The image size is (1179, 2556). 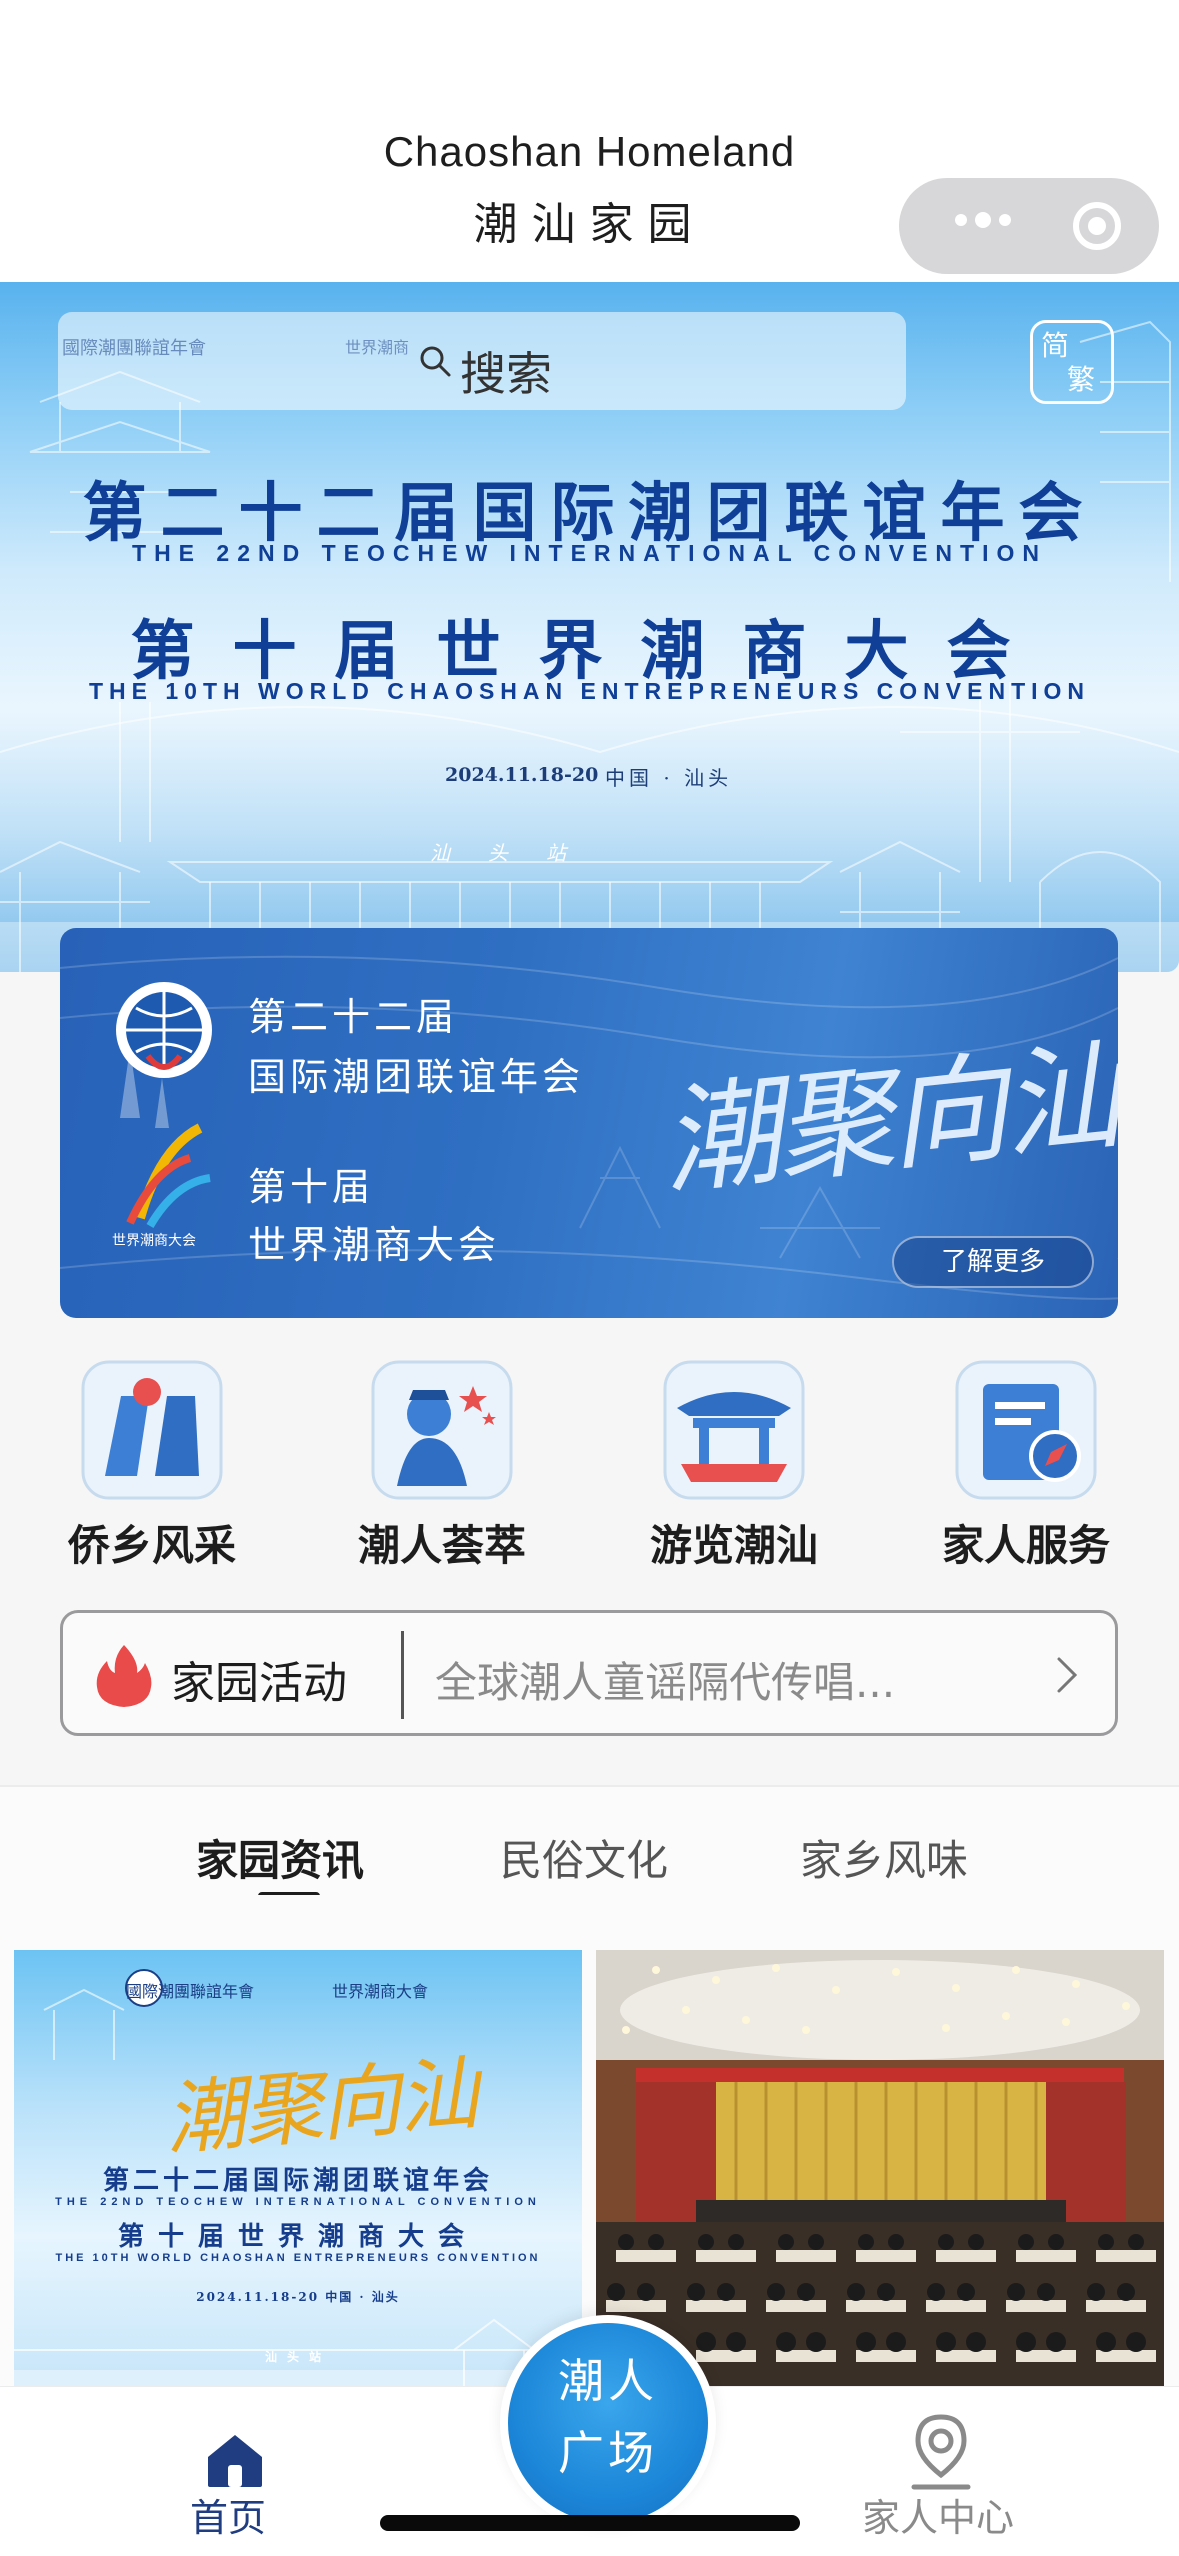 What do you see at coordinates (1025, 1545) in the screenshot?
I see `nav-label: 家人服务` at bounding box center [1025, 1545].